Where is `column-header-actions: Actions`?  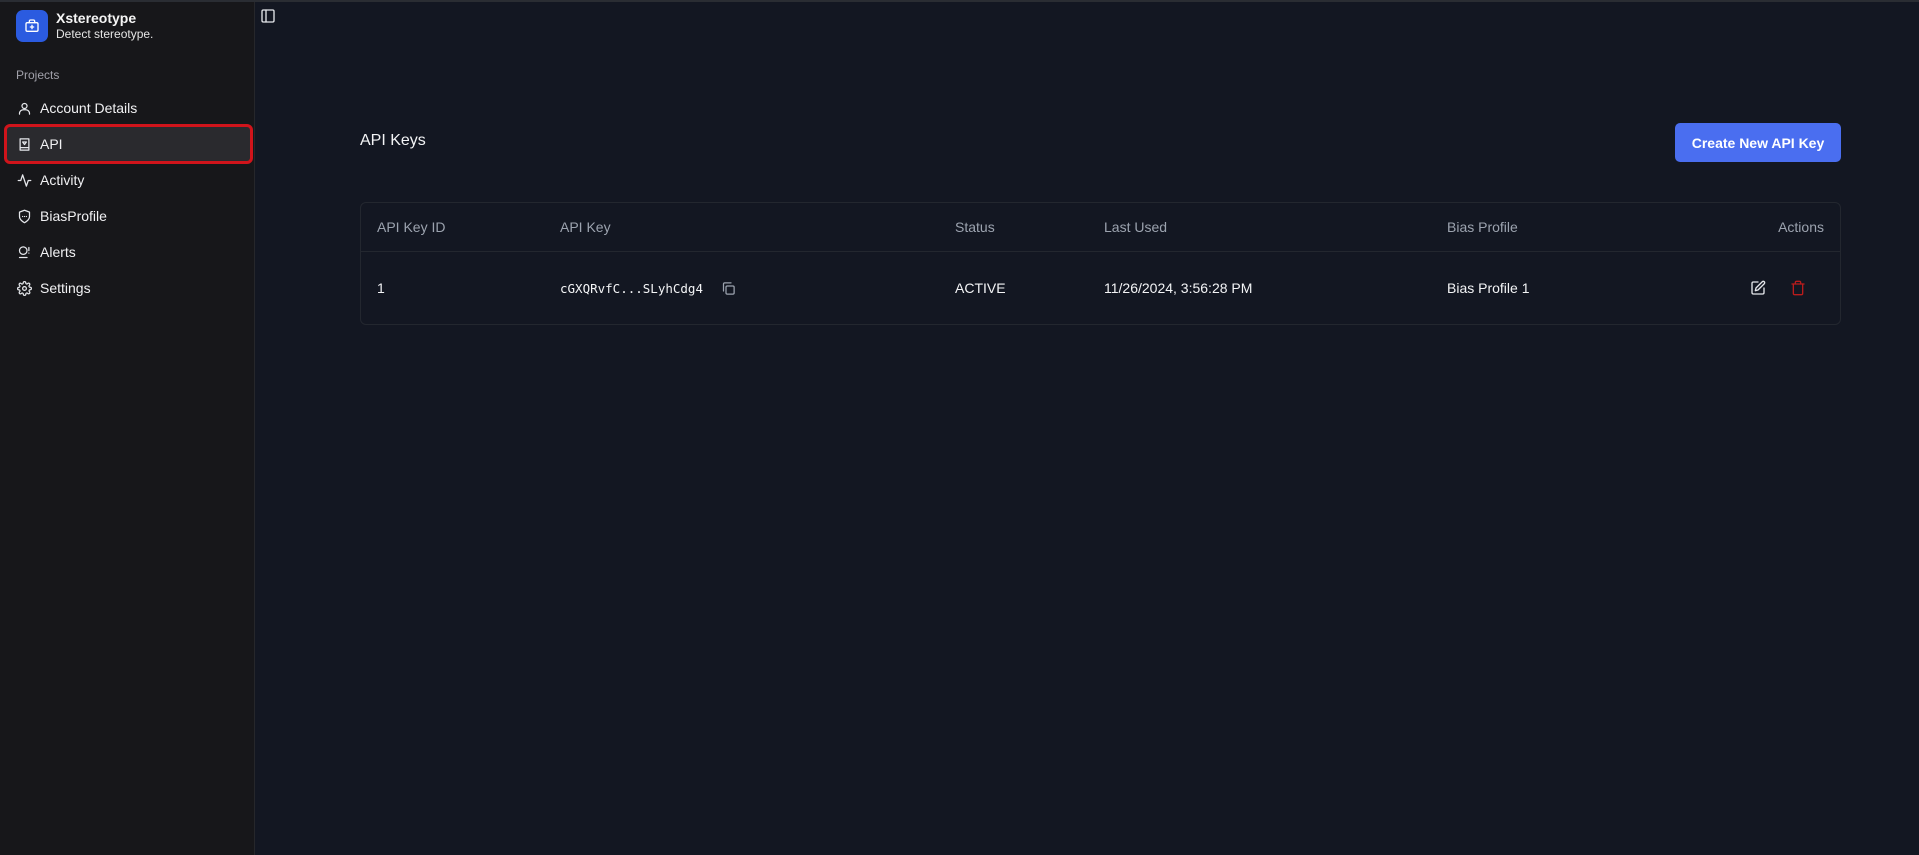 column-header-actions: Actions is located at coordinates (1801, 227).